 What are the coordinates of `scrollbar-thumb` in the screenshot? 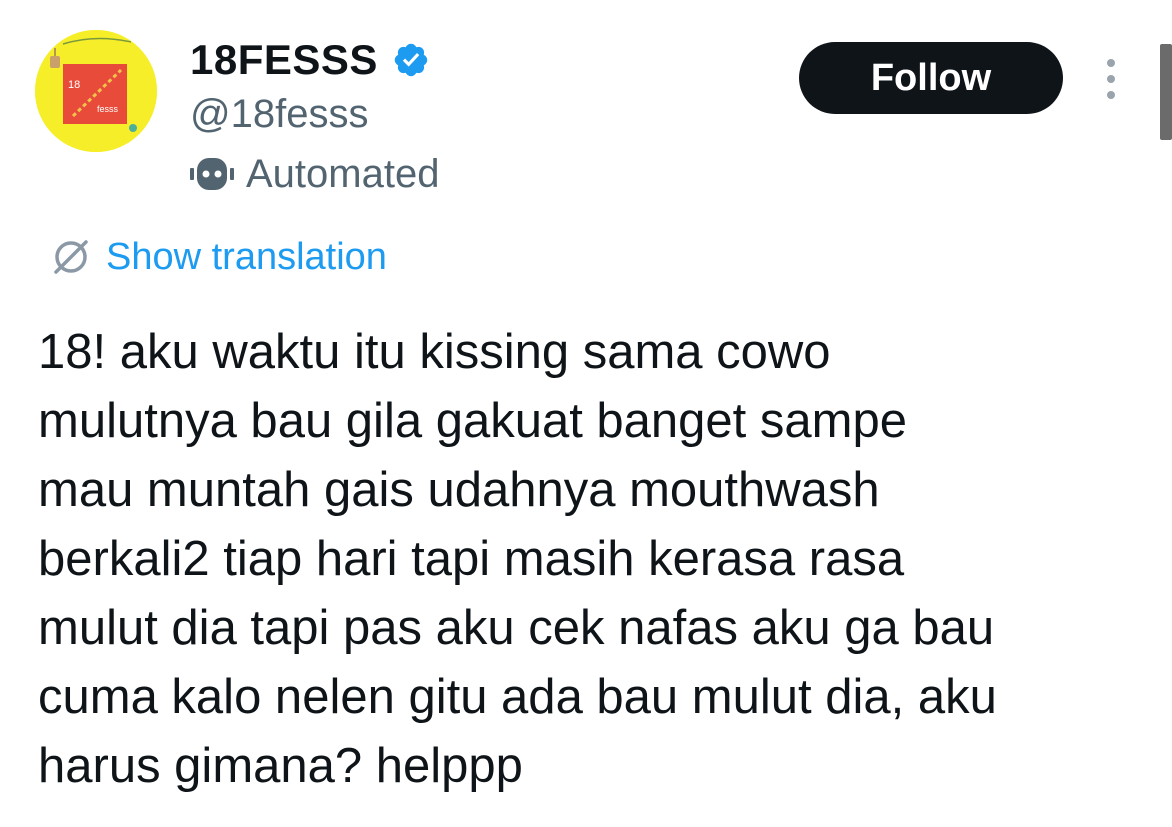 It's located at (1166, 92).